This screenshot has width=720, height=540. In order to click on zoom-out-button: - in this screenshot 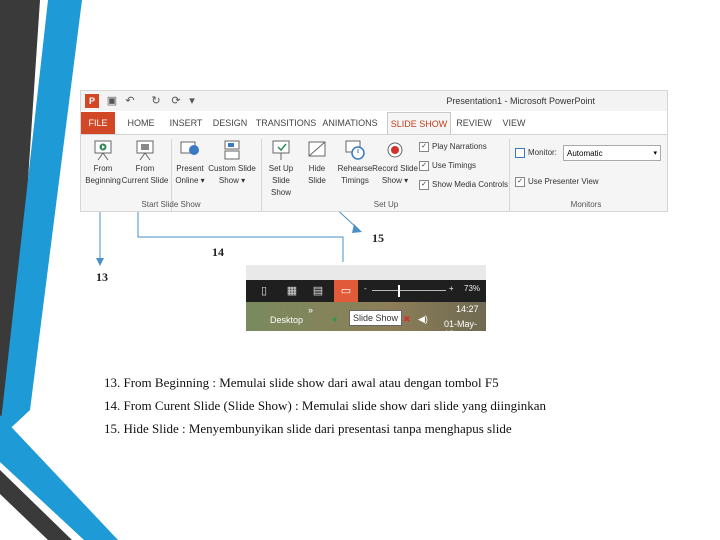, I will do `click(365, 288)`.